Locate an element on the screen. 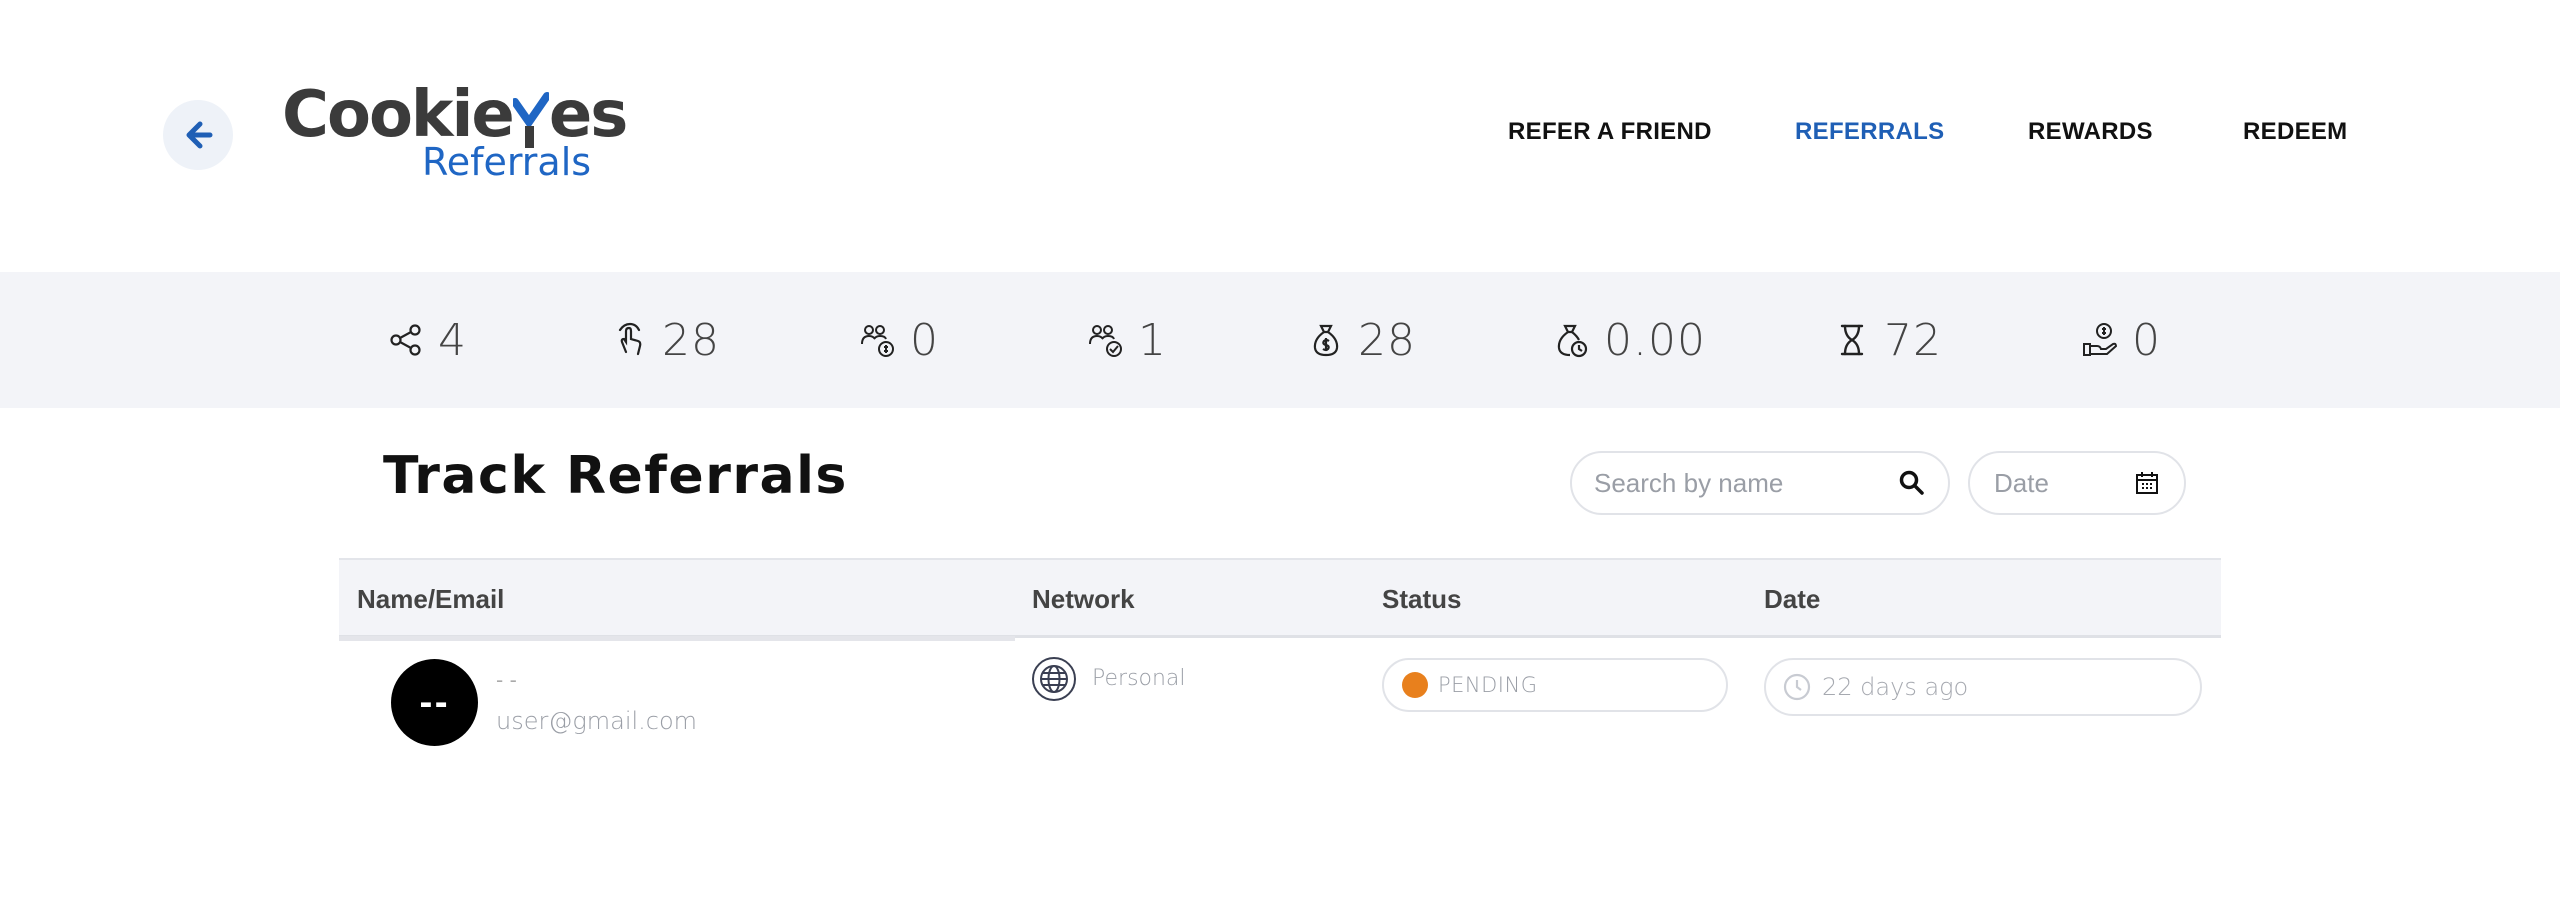 The height and width of the screenshot is (918, 2560). date-filter is located at coordinates (2077, 483).